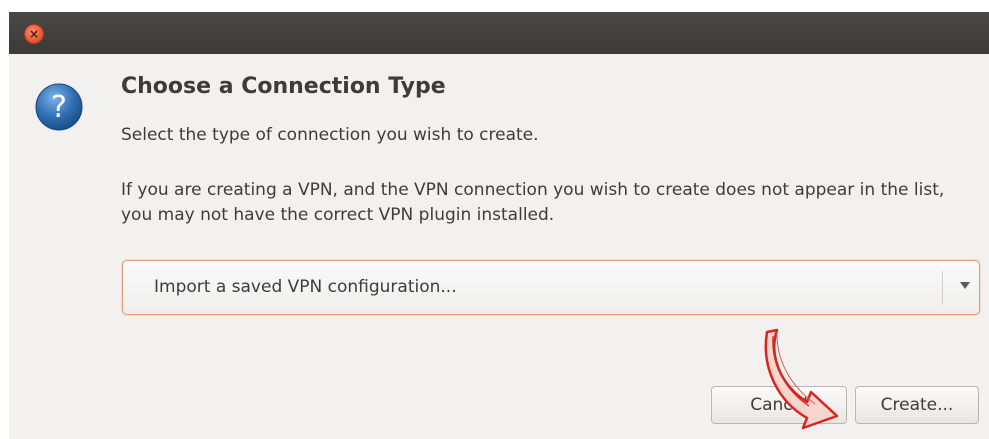 The image size is (989, 439). What do you see at coordinates (779, 405) in the screenshot?
I see `cancel-button: Cancel` at bounding box center [779, 405].